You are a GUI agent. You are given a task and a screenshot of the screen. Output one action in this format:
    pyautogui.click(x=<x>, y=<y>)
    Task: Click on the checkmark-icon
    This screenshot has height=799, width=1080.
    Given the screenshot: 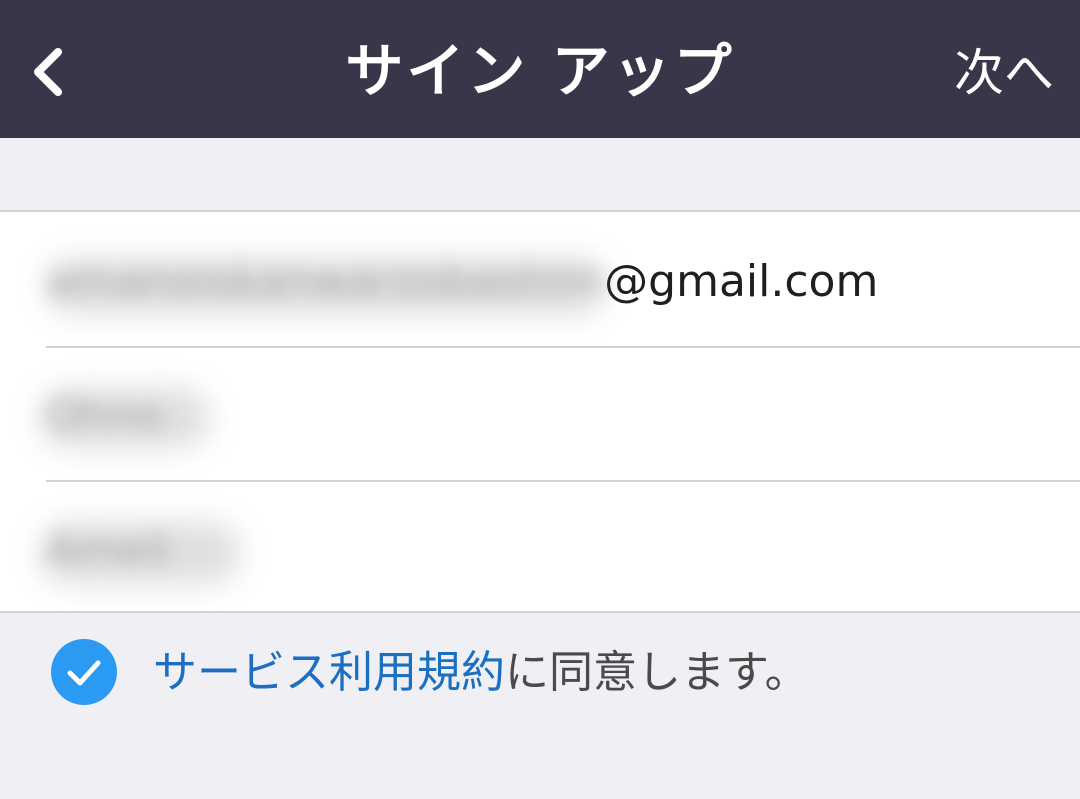 What is the action you would take?
    pyautogui.click(x=84, y=672)
    